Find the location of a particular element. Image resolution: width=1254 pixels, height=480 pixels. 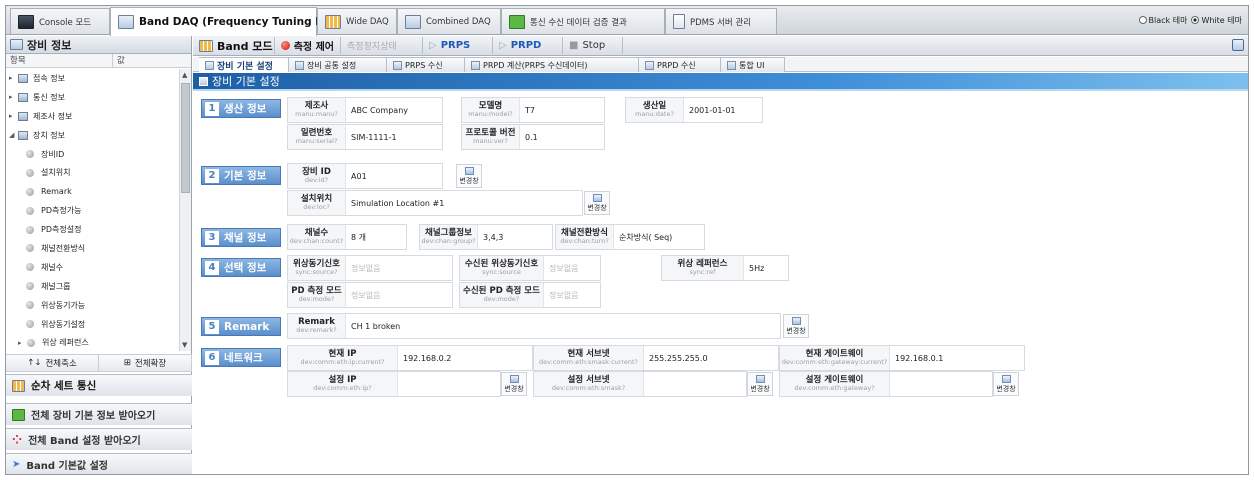

set-gateway-input is located at coordinates (941, 384).